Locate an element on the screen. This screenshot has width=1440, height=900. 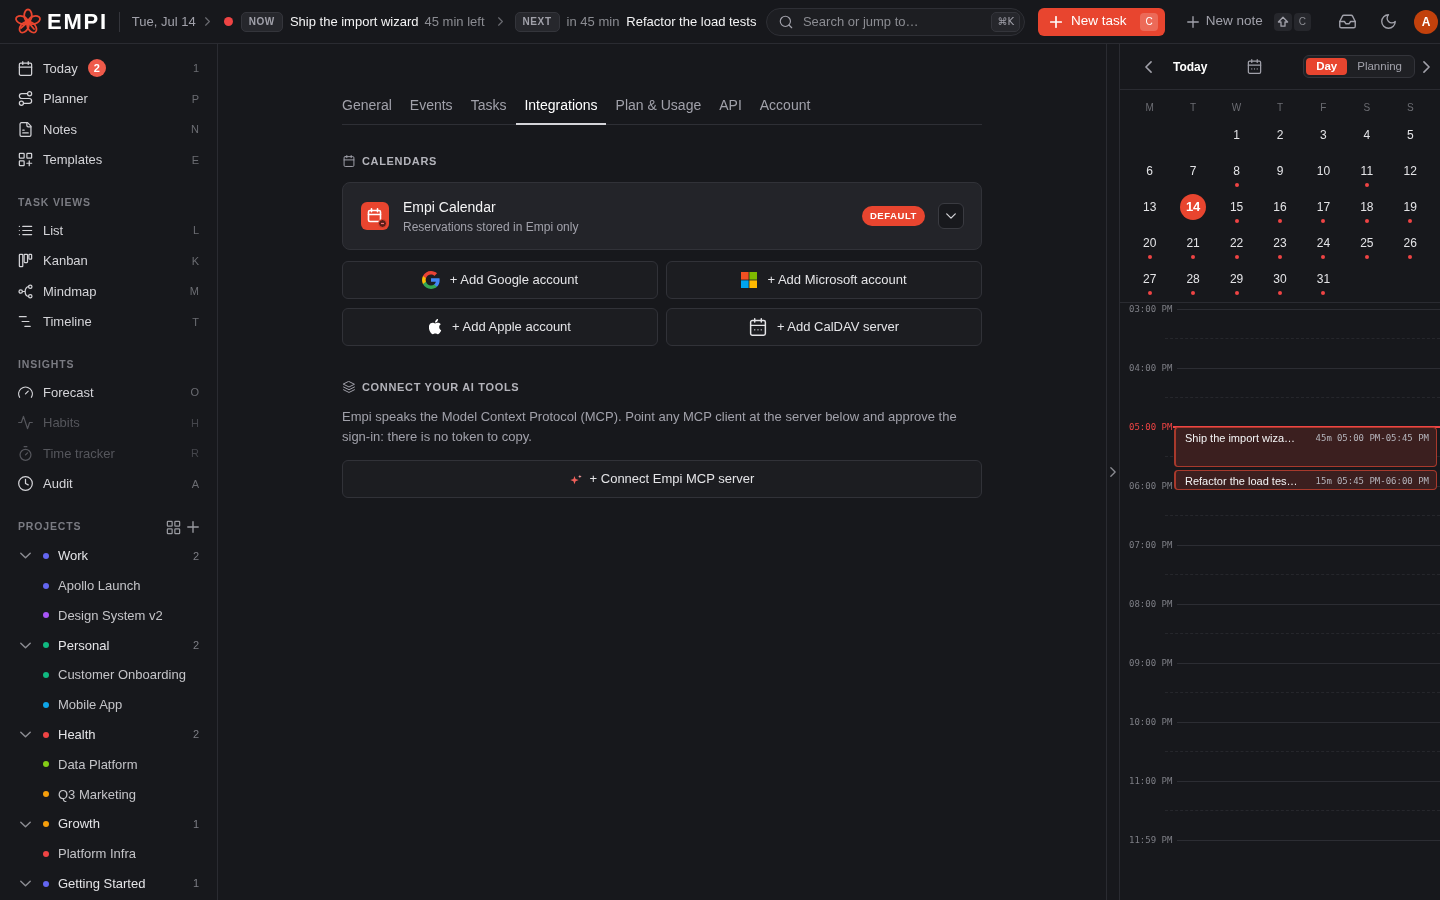
calendar-day: 31 is located at coordinates (1323, 279).